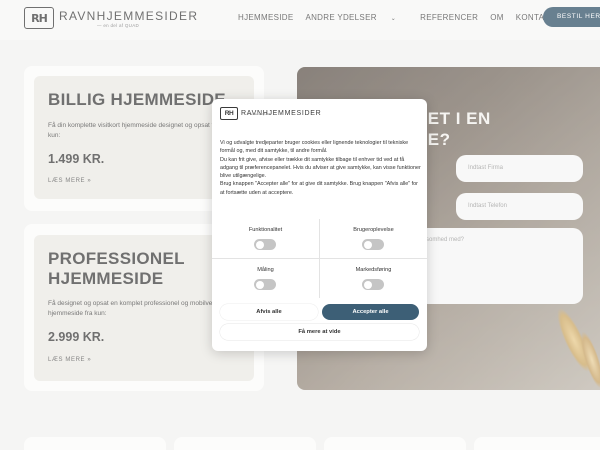 The image size is (600, 450). I want to click on toggle-label: Markedsføring, so click(373, 270).